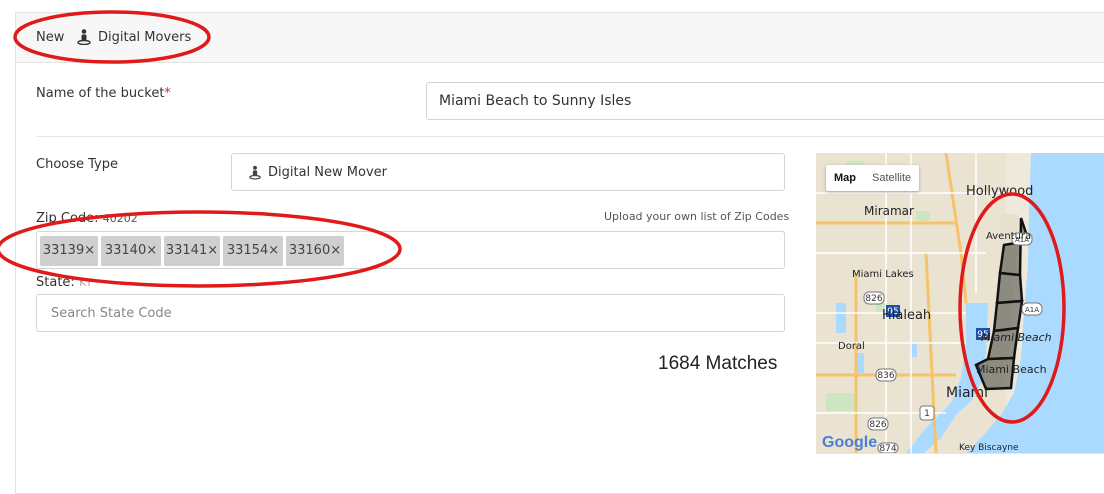  What do you see at coordinates (77, 164) in the screenshot?
I see `choose-type-label: Choose Type` at bounding box center [77, 164].